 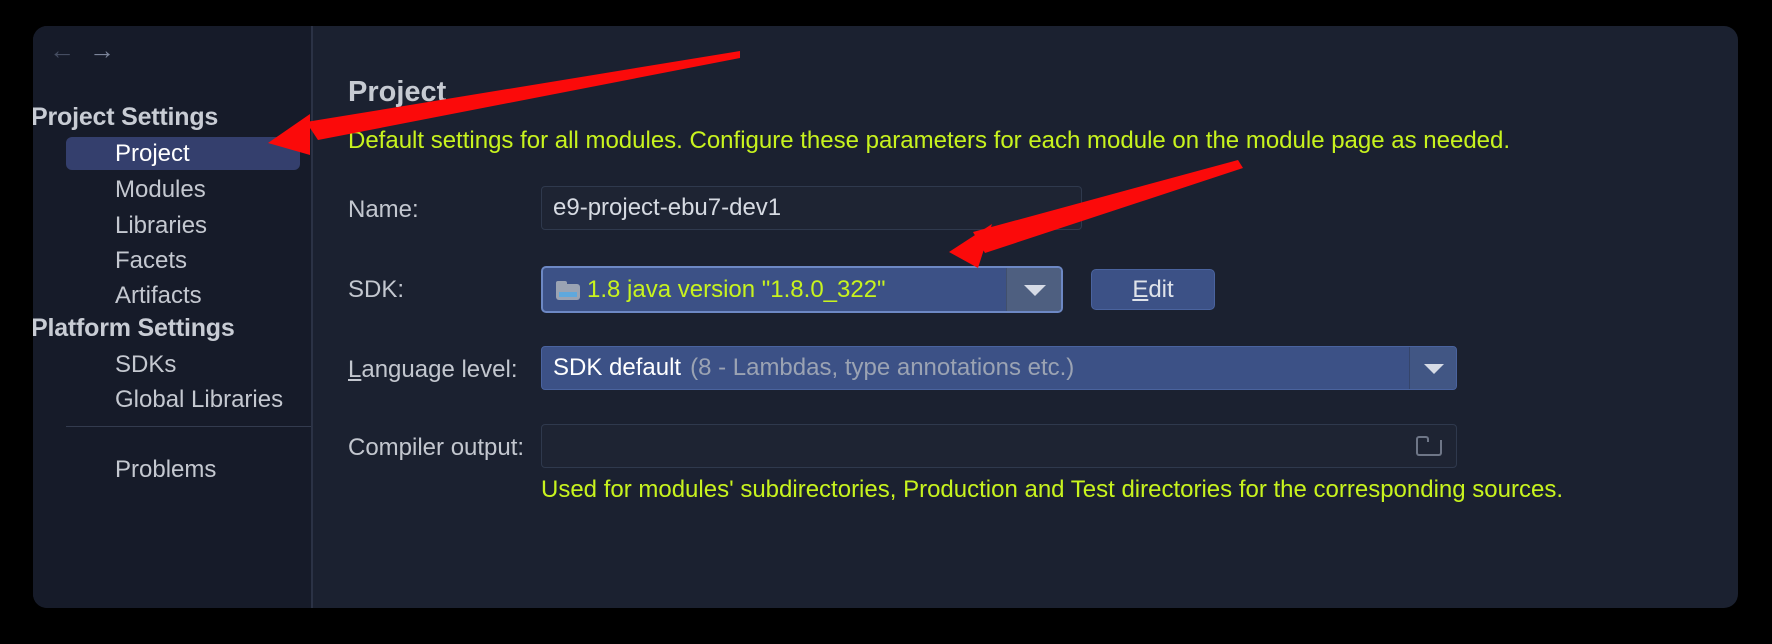 I want to click on folder-open-icon, so click(x=1429, y=446).